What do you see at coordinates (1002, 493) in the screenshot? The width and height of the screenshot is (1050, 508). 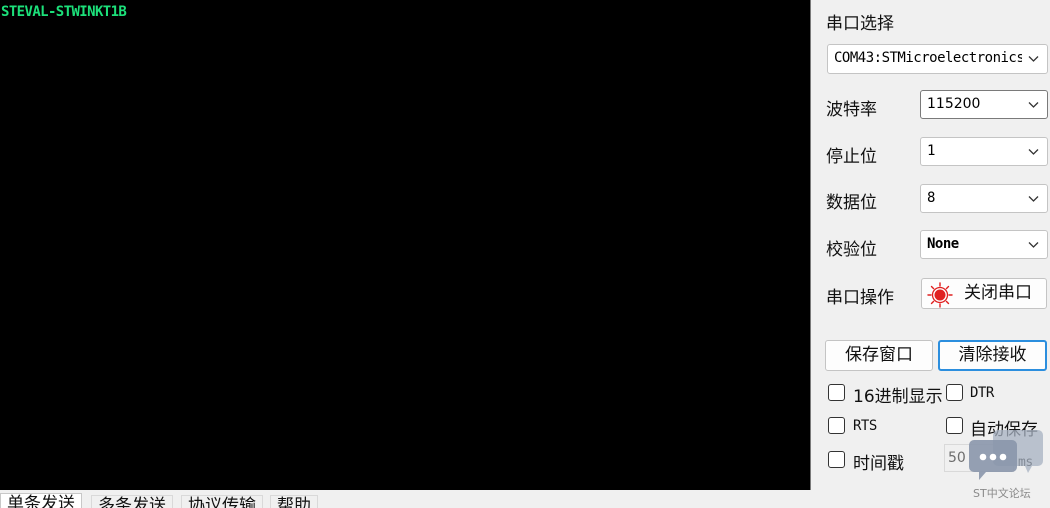 I see `watermark-text: ST中文论坛` at bounding box center [1002, 493].